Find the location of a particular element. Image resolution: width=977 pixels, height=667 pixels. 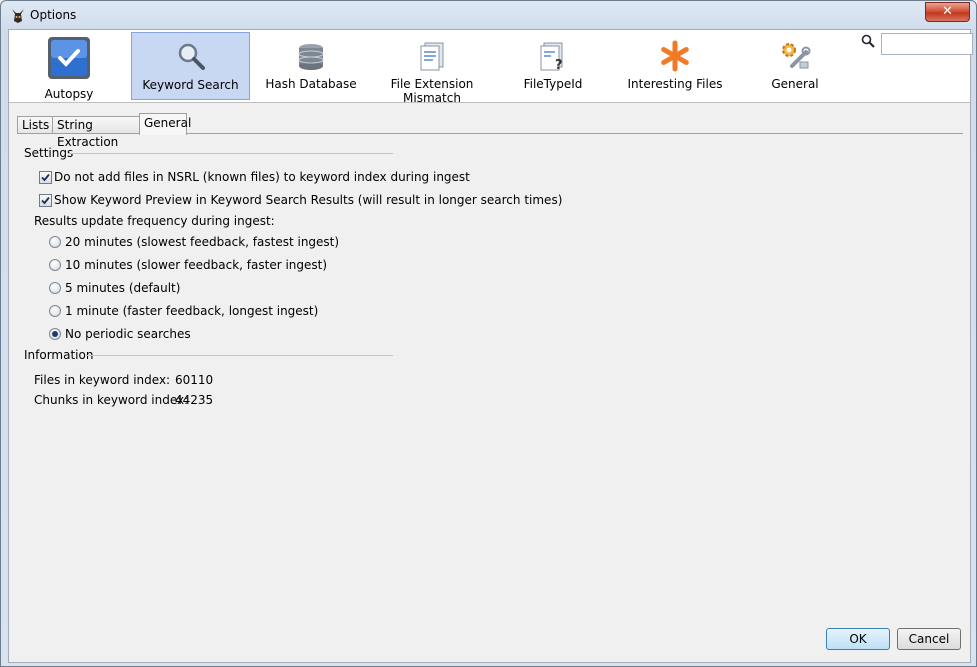

category-label: FileTypeId is located at coordinates (553, 84).